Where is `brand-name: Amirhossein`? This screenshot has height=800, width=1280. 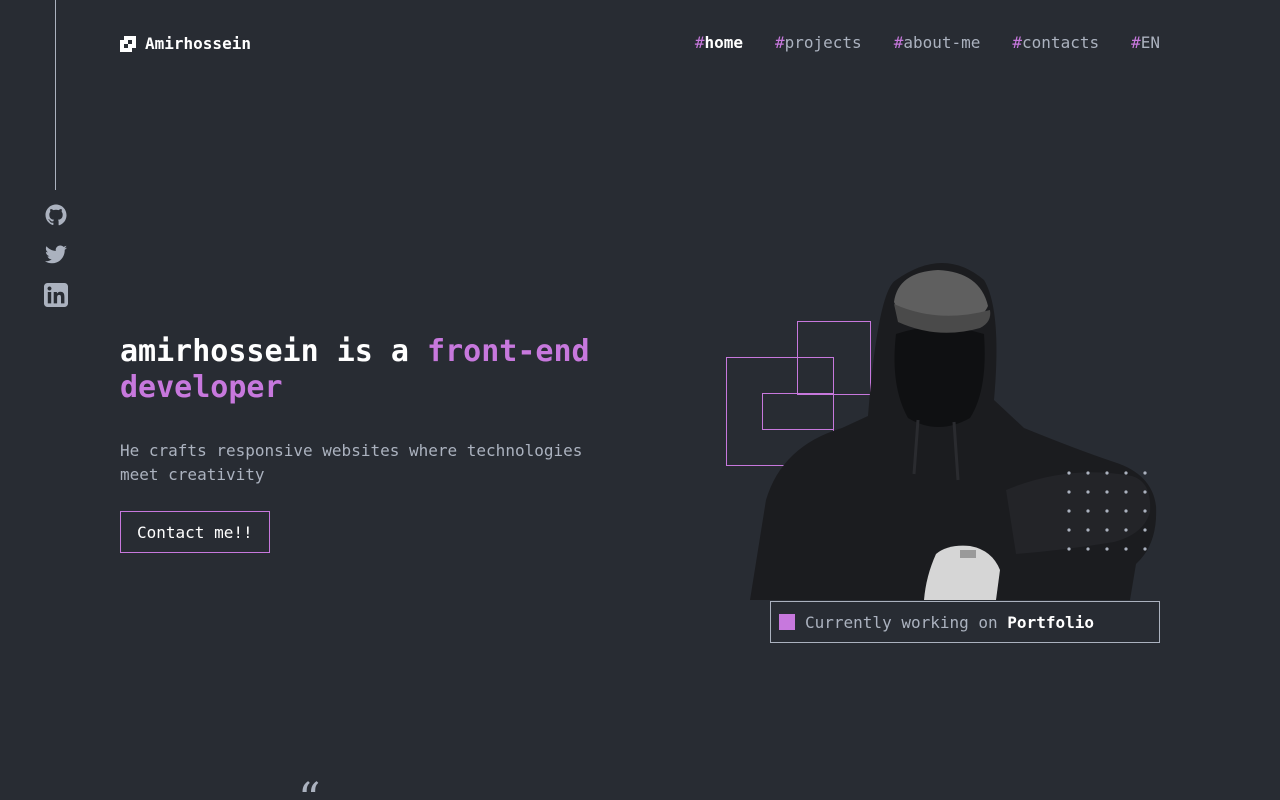 brand-name: Amirhossein is located at coordinates (198, 43).